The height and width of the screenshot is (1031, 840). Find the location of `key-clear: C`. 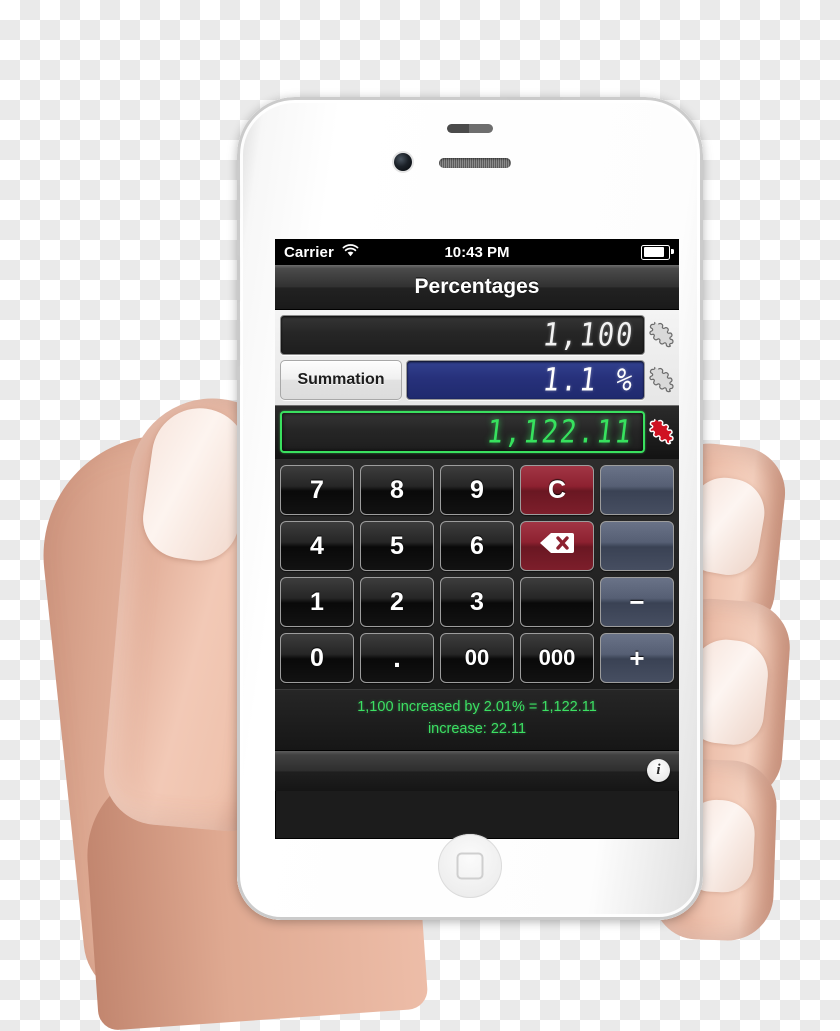

key-clear: C is located at coordinates (557, 490).